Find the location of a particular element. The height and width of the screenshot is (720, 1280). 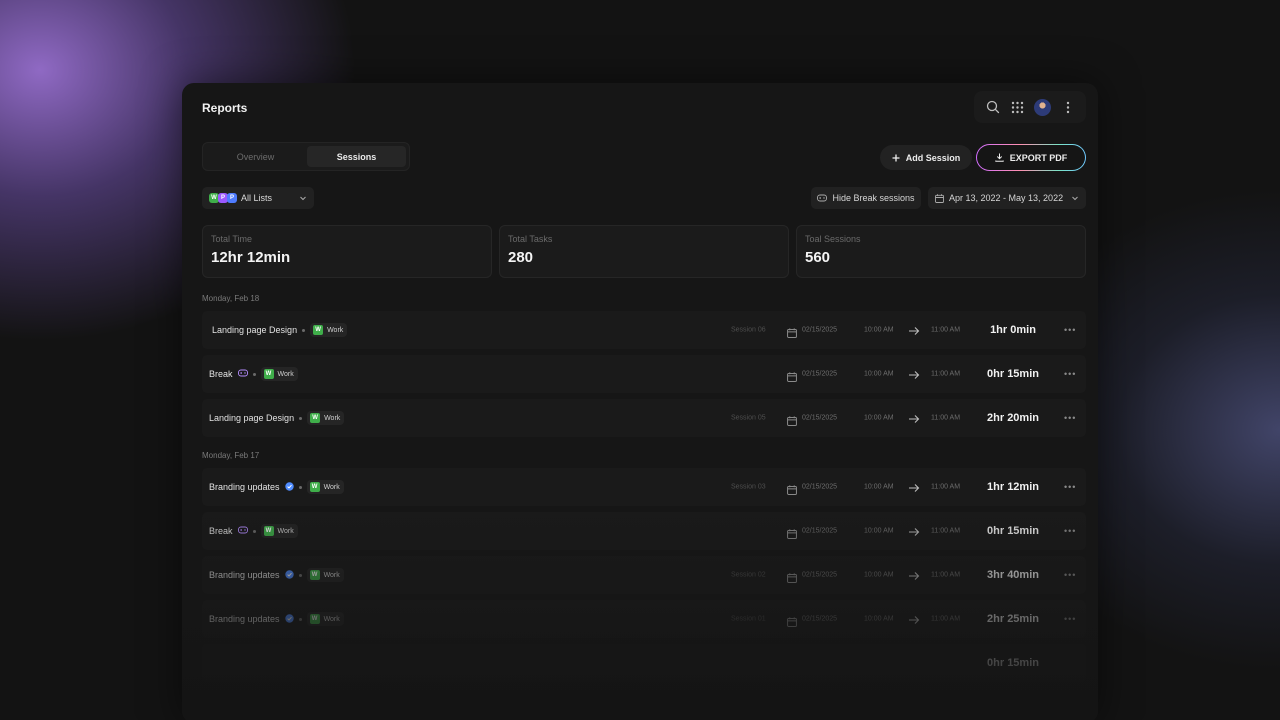

tab-sessions: Sessions is located at coordinates (356, 156).